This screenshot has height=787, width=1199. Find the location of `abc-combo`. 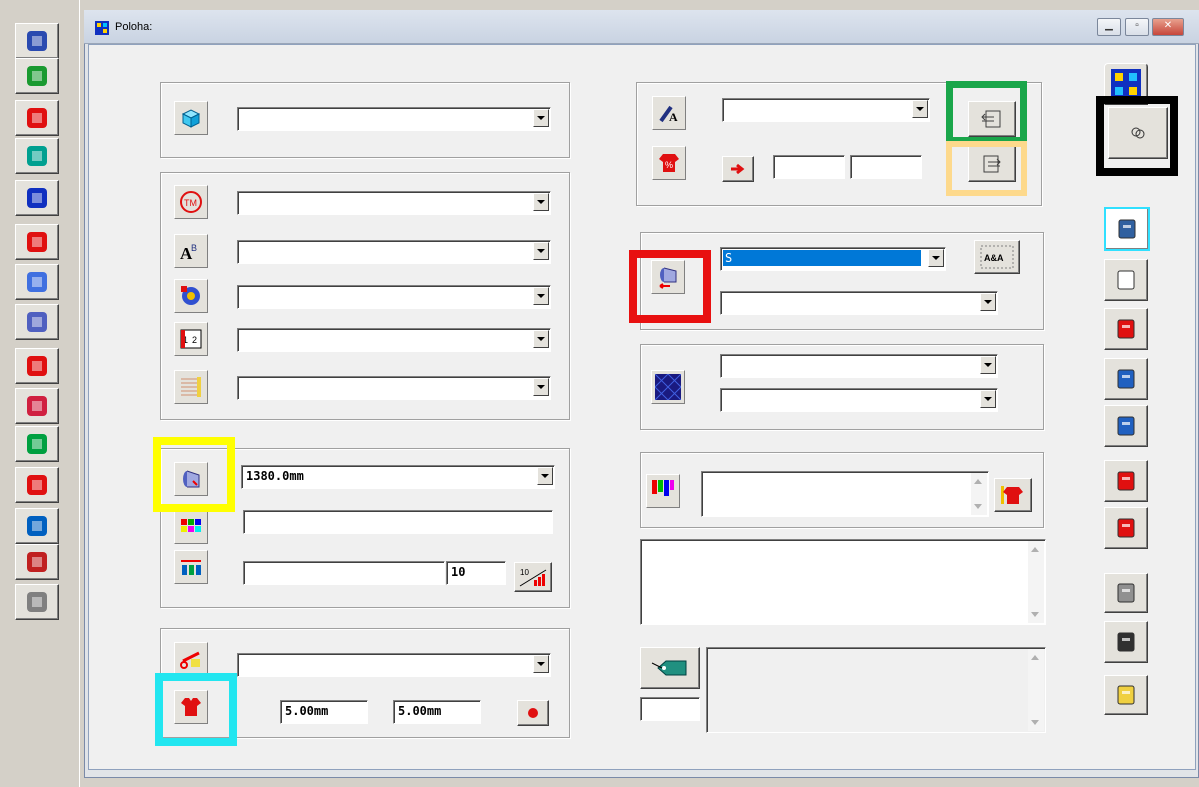

abc-combo is located at coordinates (394, 252).